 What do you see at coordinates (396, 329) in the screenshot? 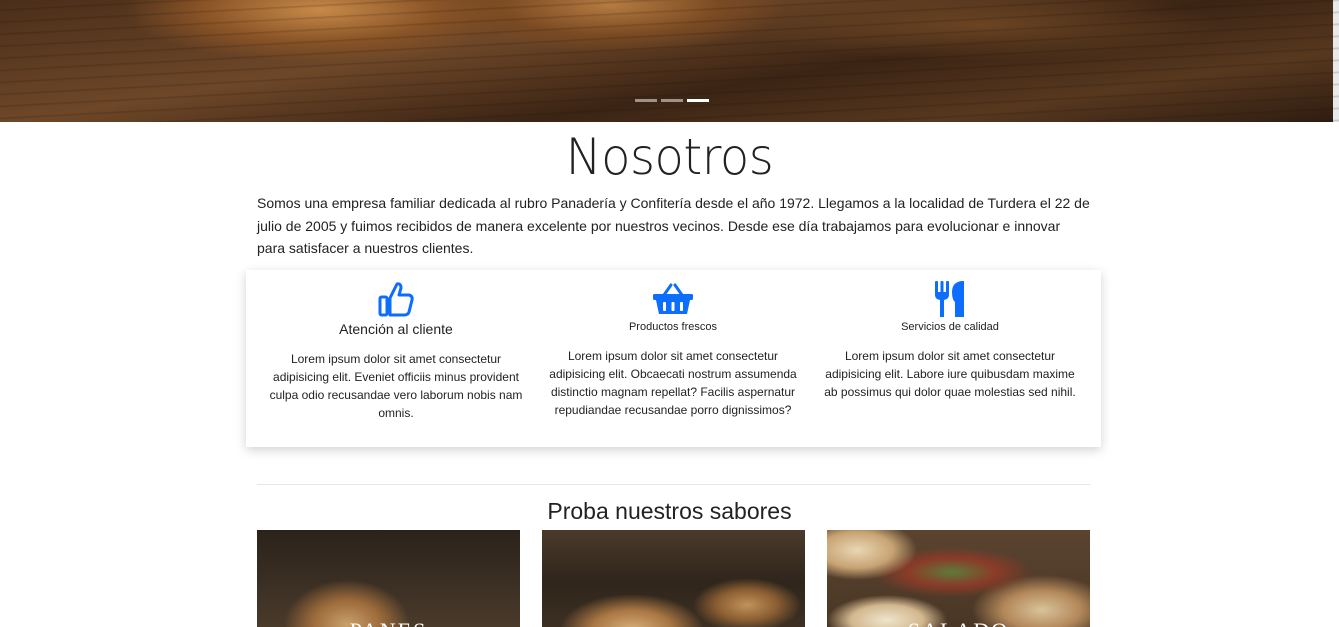
I see `feature-title: Atención al cliente` at bounding box center [396, 329].